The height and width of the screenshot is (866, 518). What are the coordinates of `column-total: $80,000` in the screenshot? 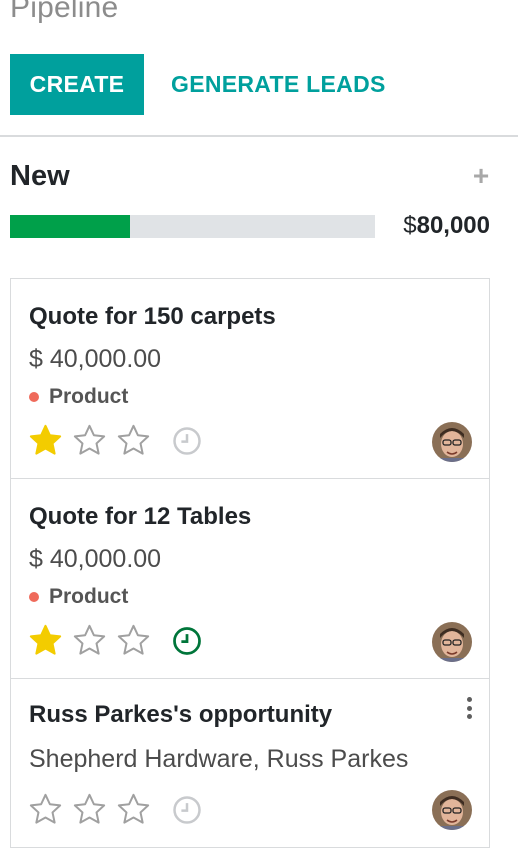 It's located at (446, 226).